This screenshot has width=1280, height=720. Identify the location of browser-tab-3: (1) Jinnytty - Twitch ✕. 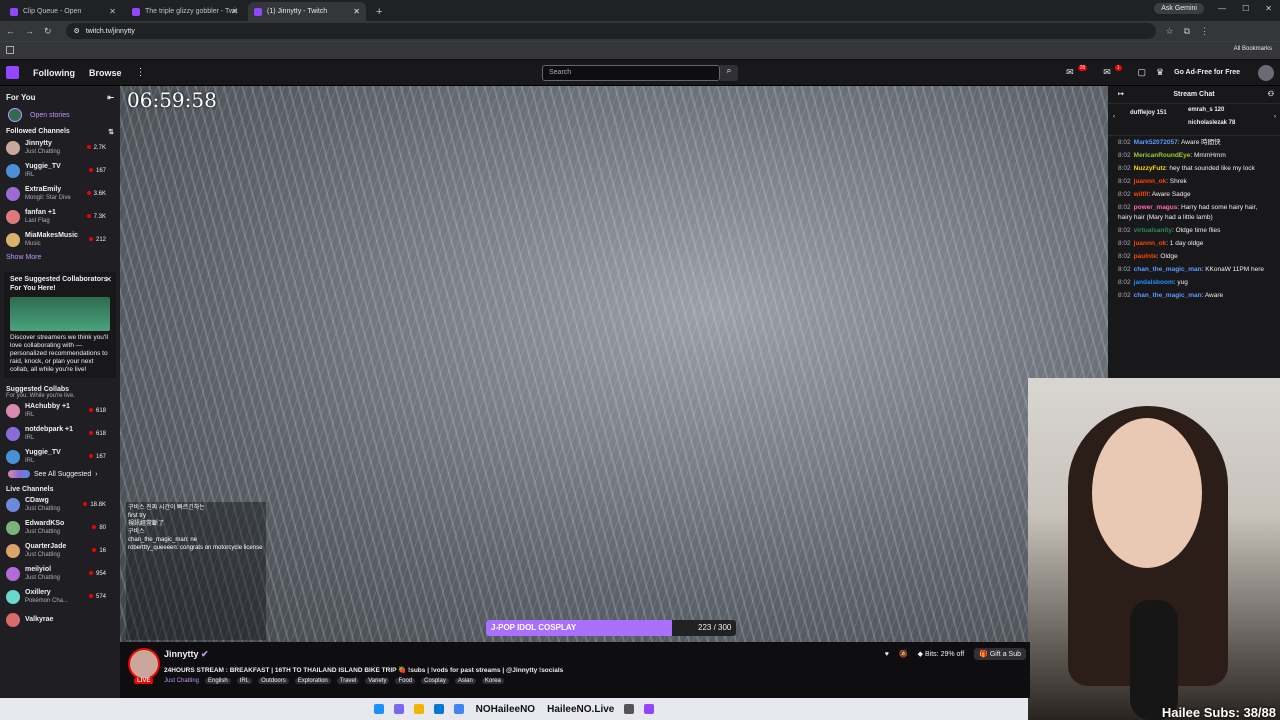
(307, 11).